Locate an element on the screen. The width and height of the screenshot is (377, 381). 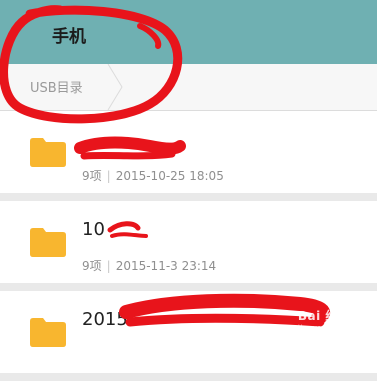
modified-date: 2015-10-25 18:05 is located at coordinates (169, 176).